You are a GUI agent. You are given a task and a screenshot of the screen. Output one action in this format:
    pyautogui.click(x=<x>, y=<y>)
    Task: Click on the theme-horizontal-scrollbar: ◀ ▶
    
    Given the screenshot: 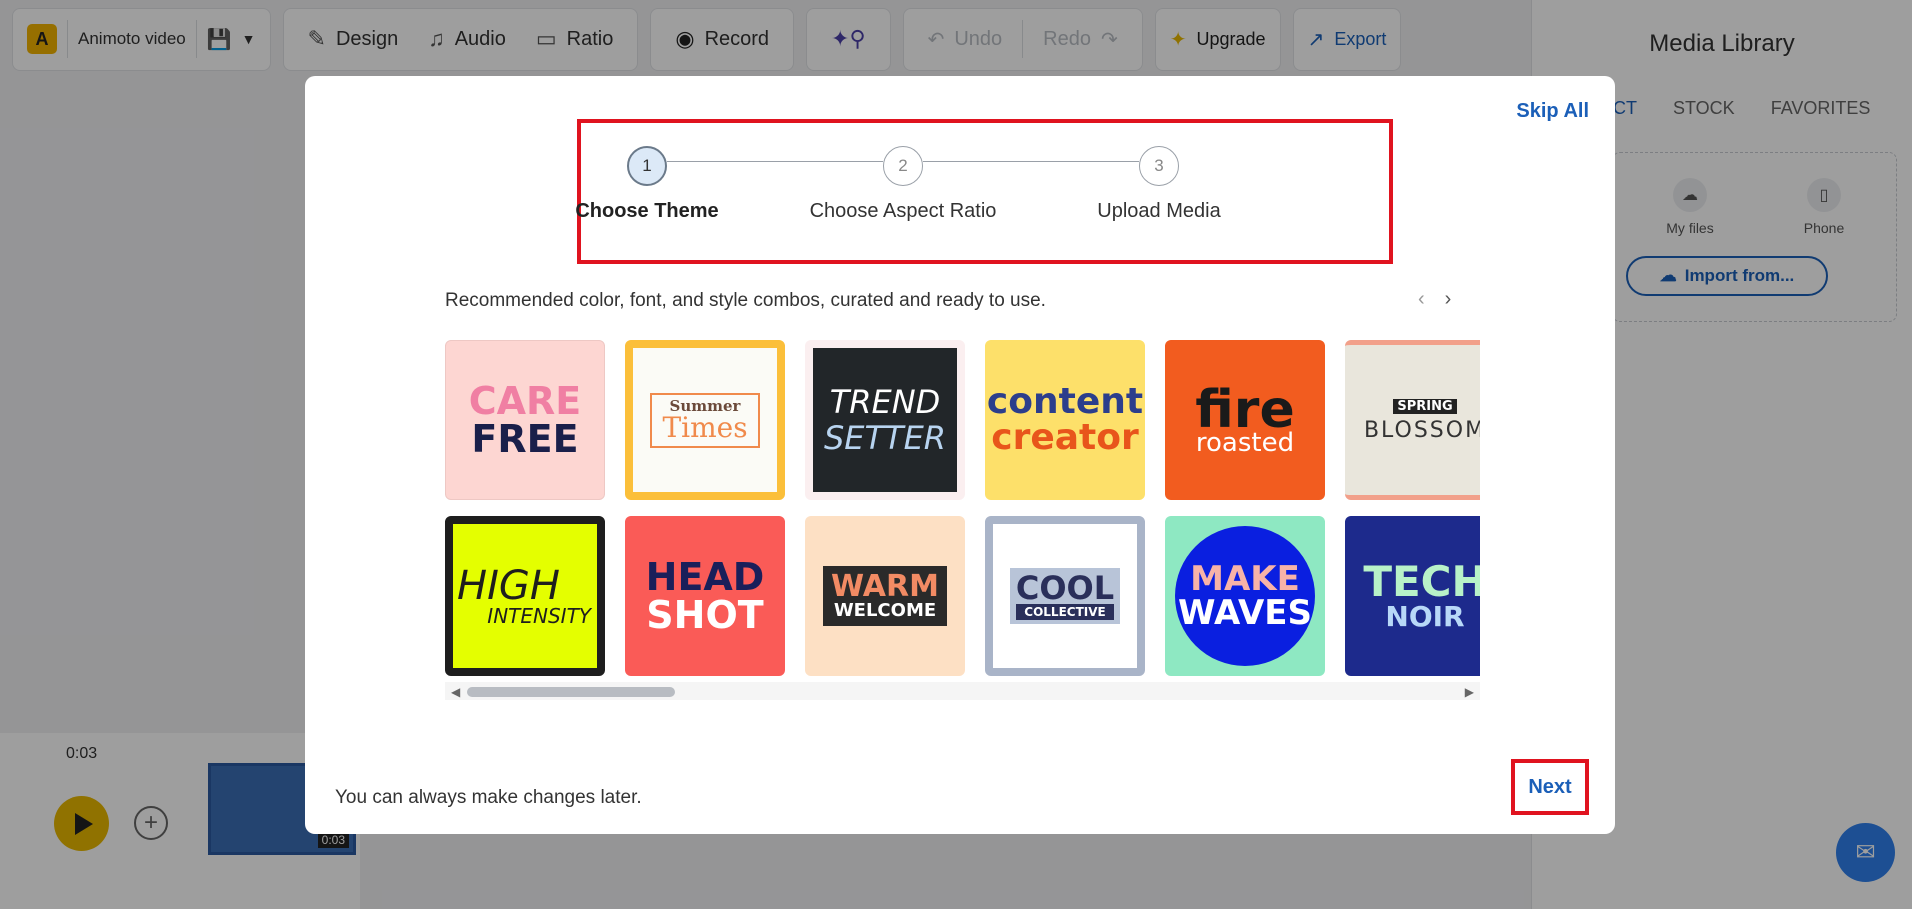 What is the action you would take?
    pyautogui.click(x=962, y=691)
    